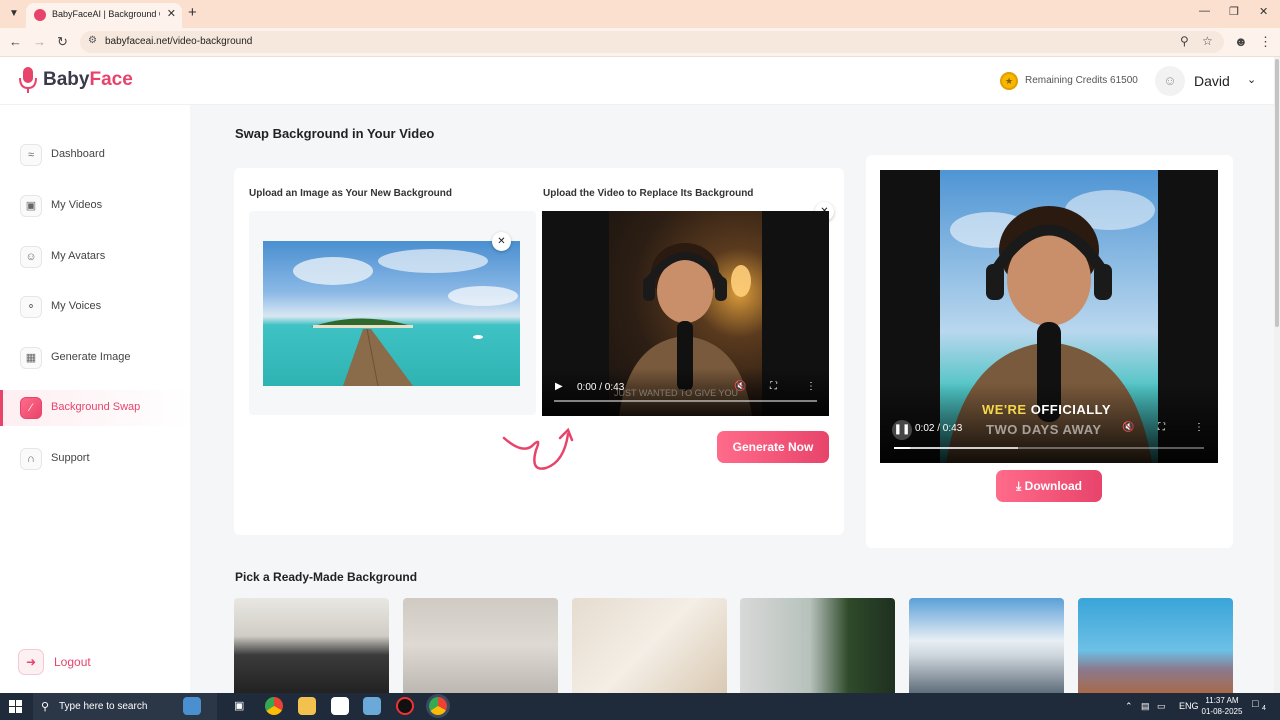 The width and height of the screenshot is (1280, 720). I want to click on window-close-icon: ✕, so click(1263, 11).